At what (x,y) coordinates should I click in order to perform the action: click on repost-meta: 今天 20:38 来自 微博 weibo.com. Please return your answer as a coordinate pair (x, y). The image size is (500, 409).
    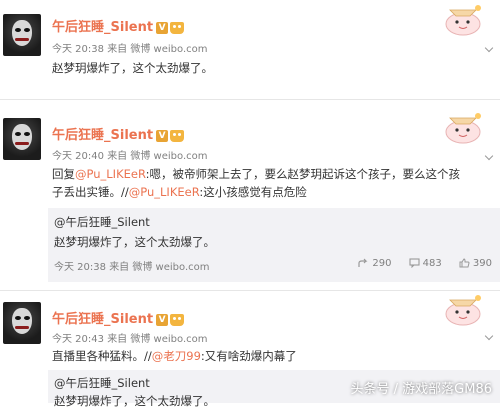
    Looking at the image, I should click on (132, 267).